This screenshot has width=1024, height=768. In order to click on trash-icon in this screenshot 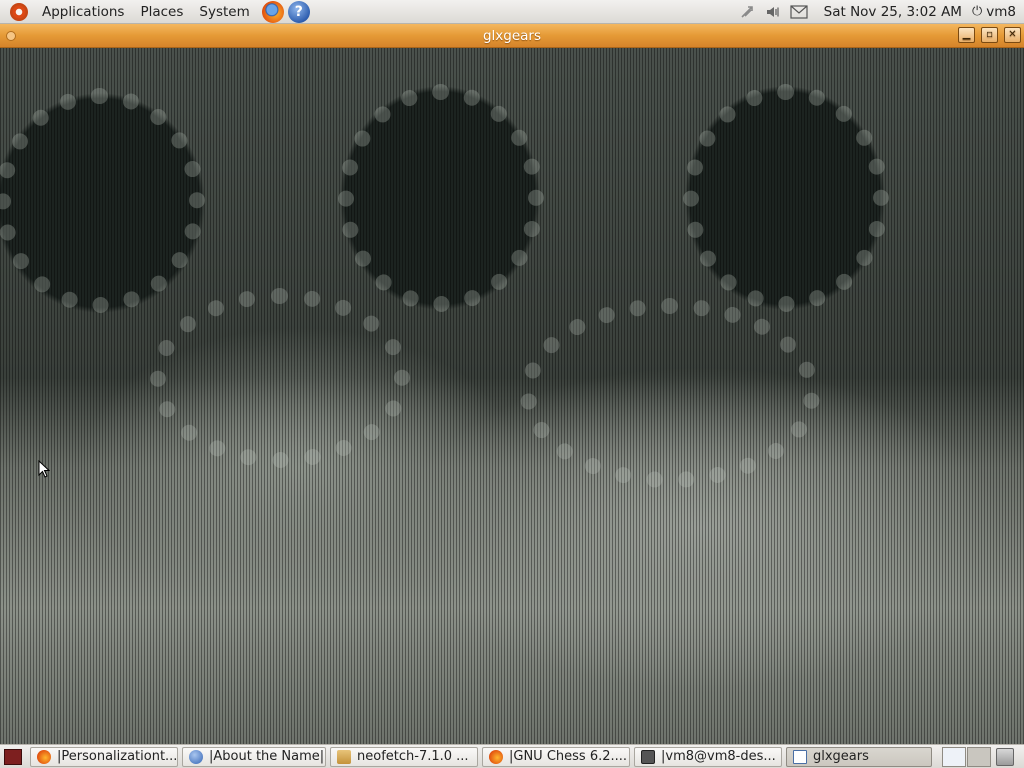, I will do `click(1005, 756)`.